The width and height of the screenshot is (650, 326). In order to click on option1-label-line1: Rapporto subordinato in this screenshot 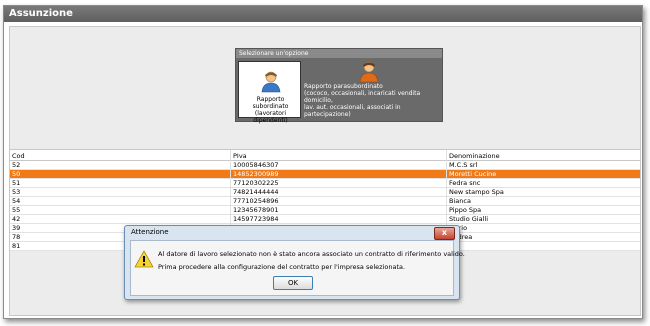, I will do `click(270, 103)`.